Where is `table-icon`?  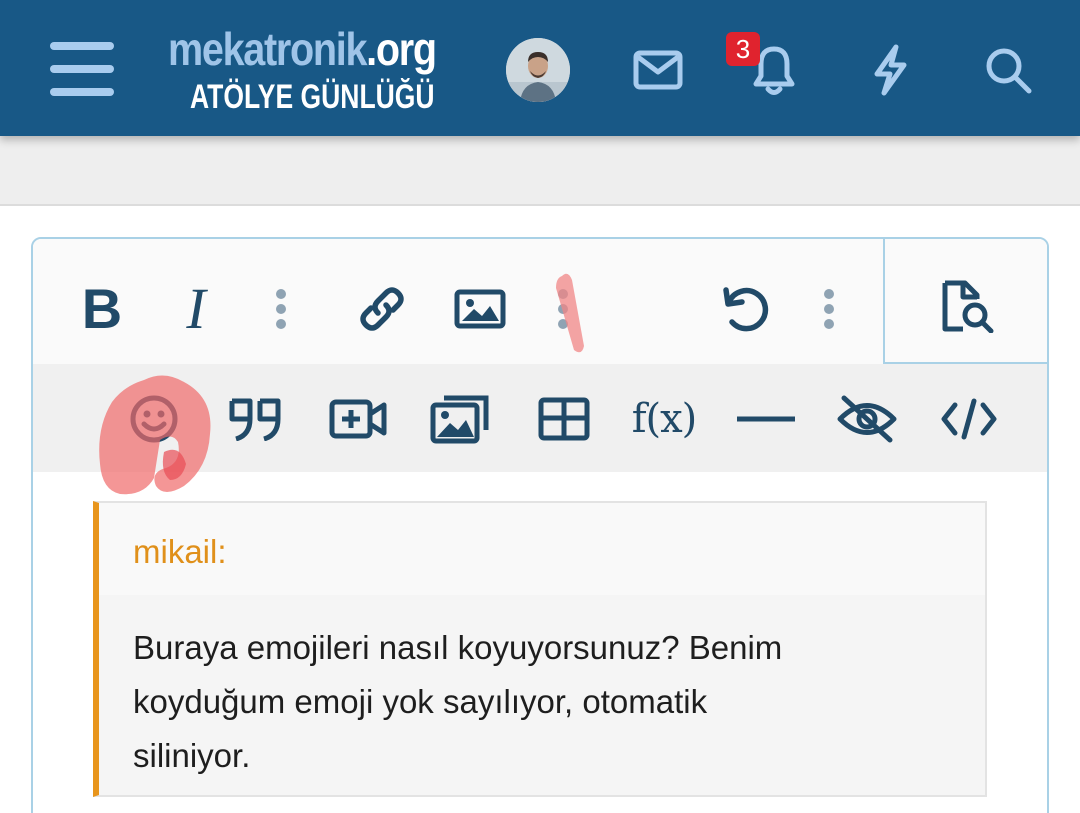
table-icon is located at coordinates (564, 419).